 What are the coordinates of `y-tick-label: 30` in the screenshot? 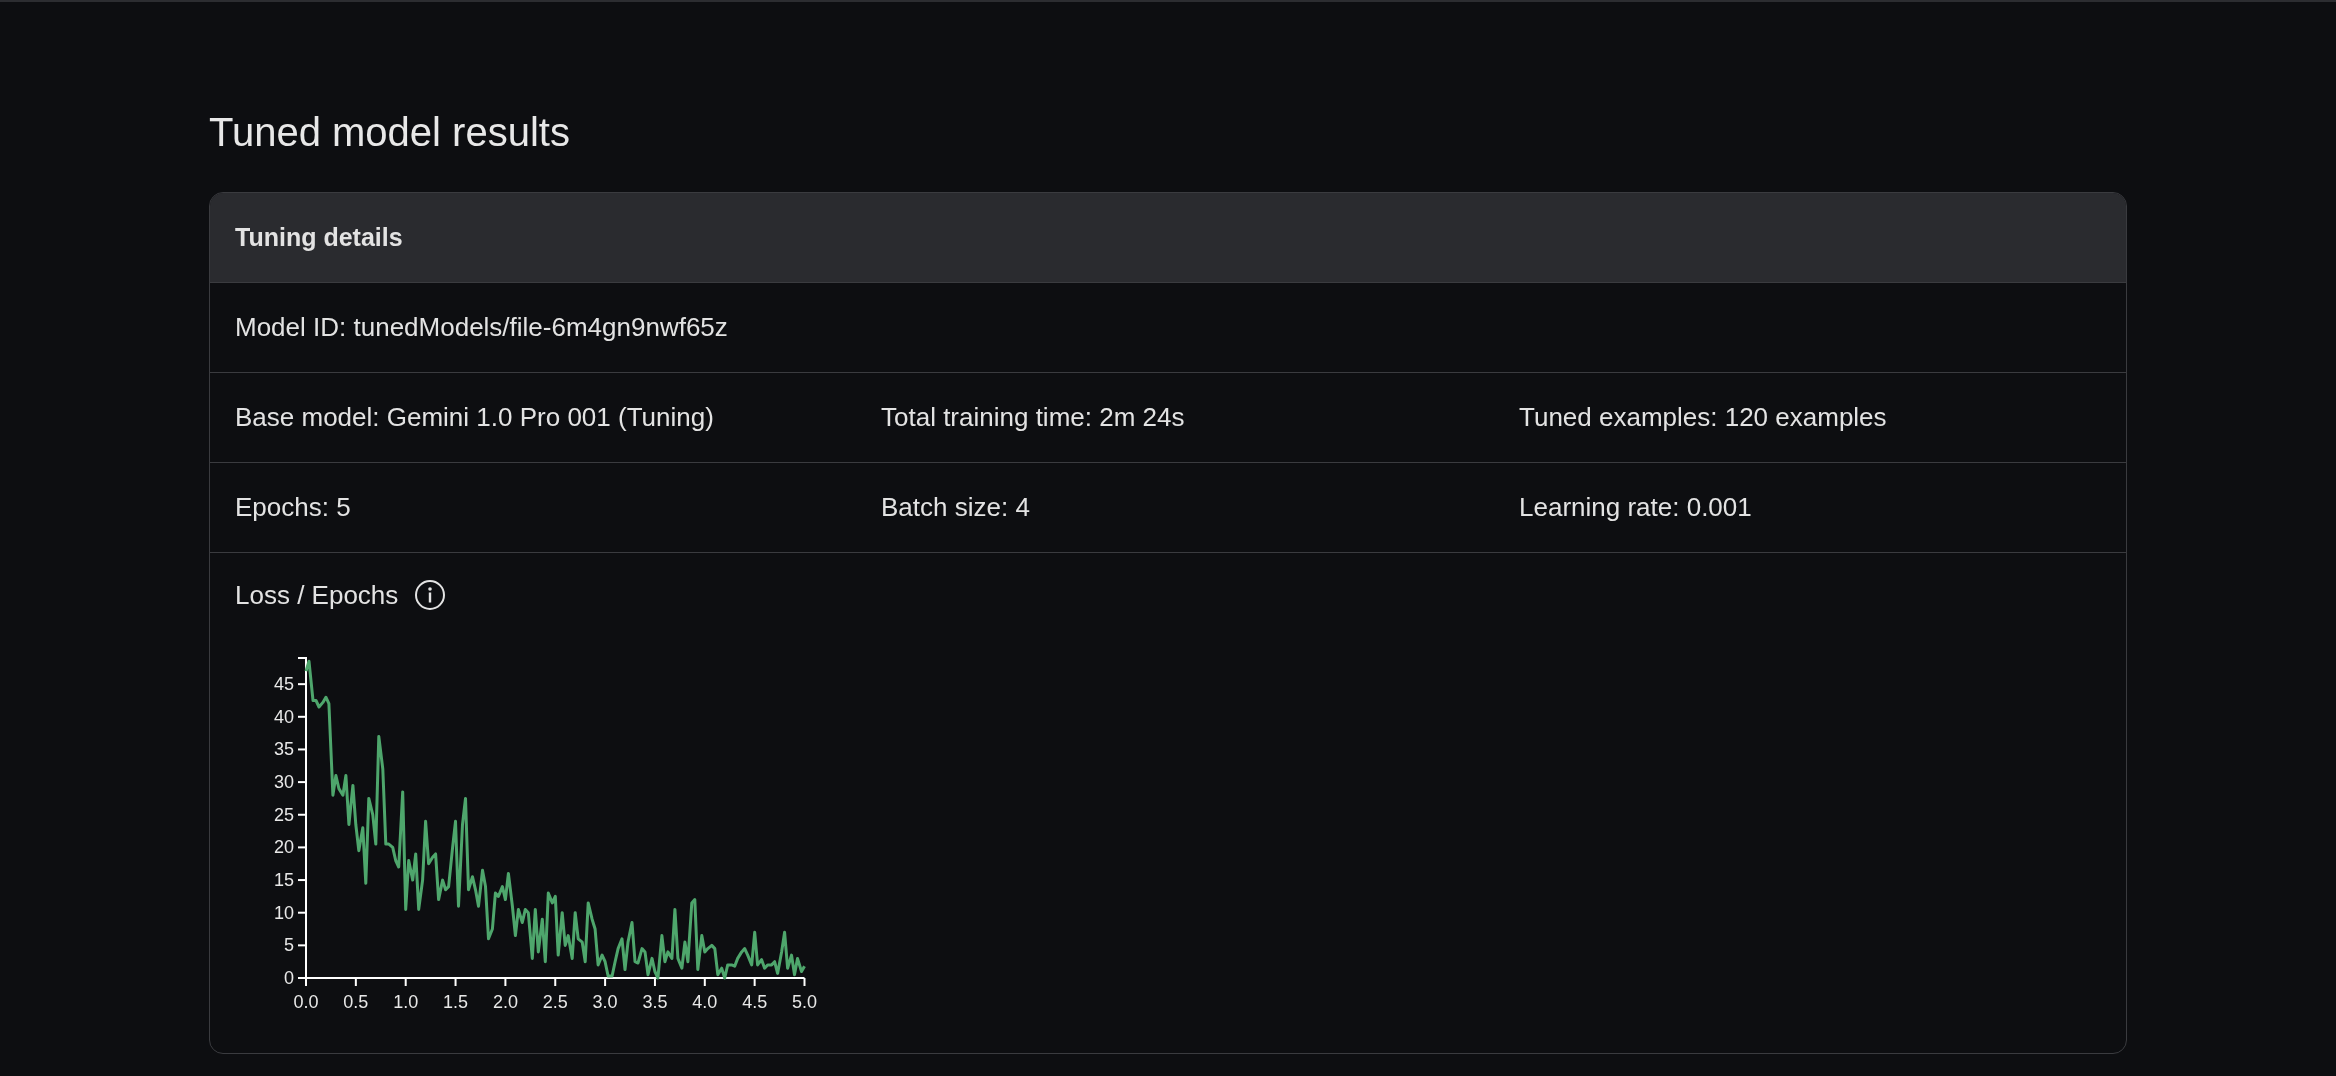 It's located at (283, 782).